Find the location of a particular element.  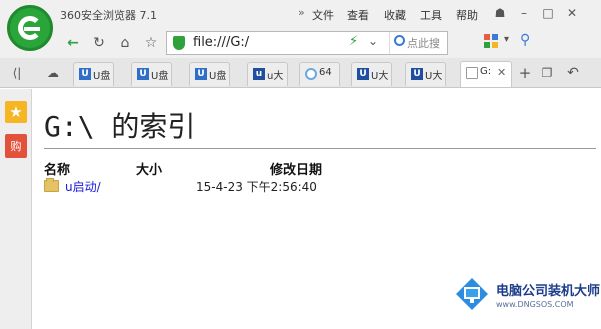

undo-close-icon: ↶ is located at coordinates (573, 73).